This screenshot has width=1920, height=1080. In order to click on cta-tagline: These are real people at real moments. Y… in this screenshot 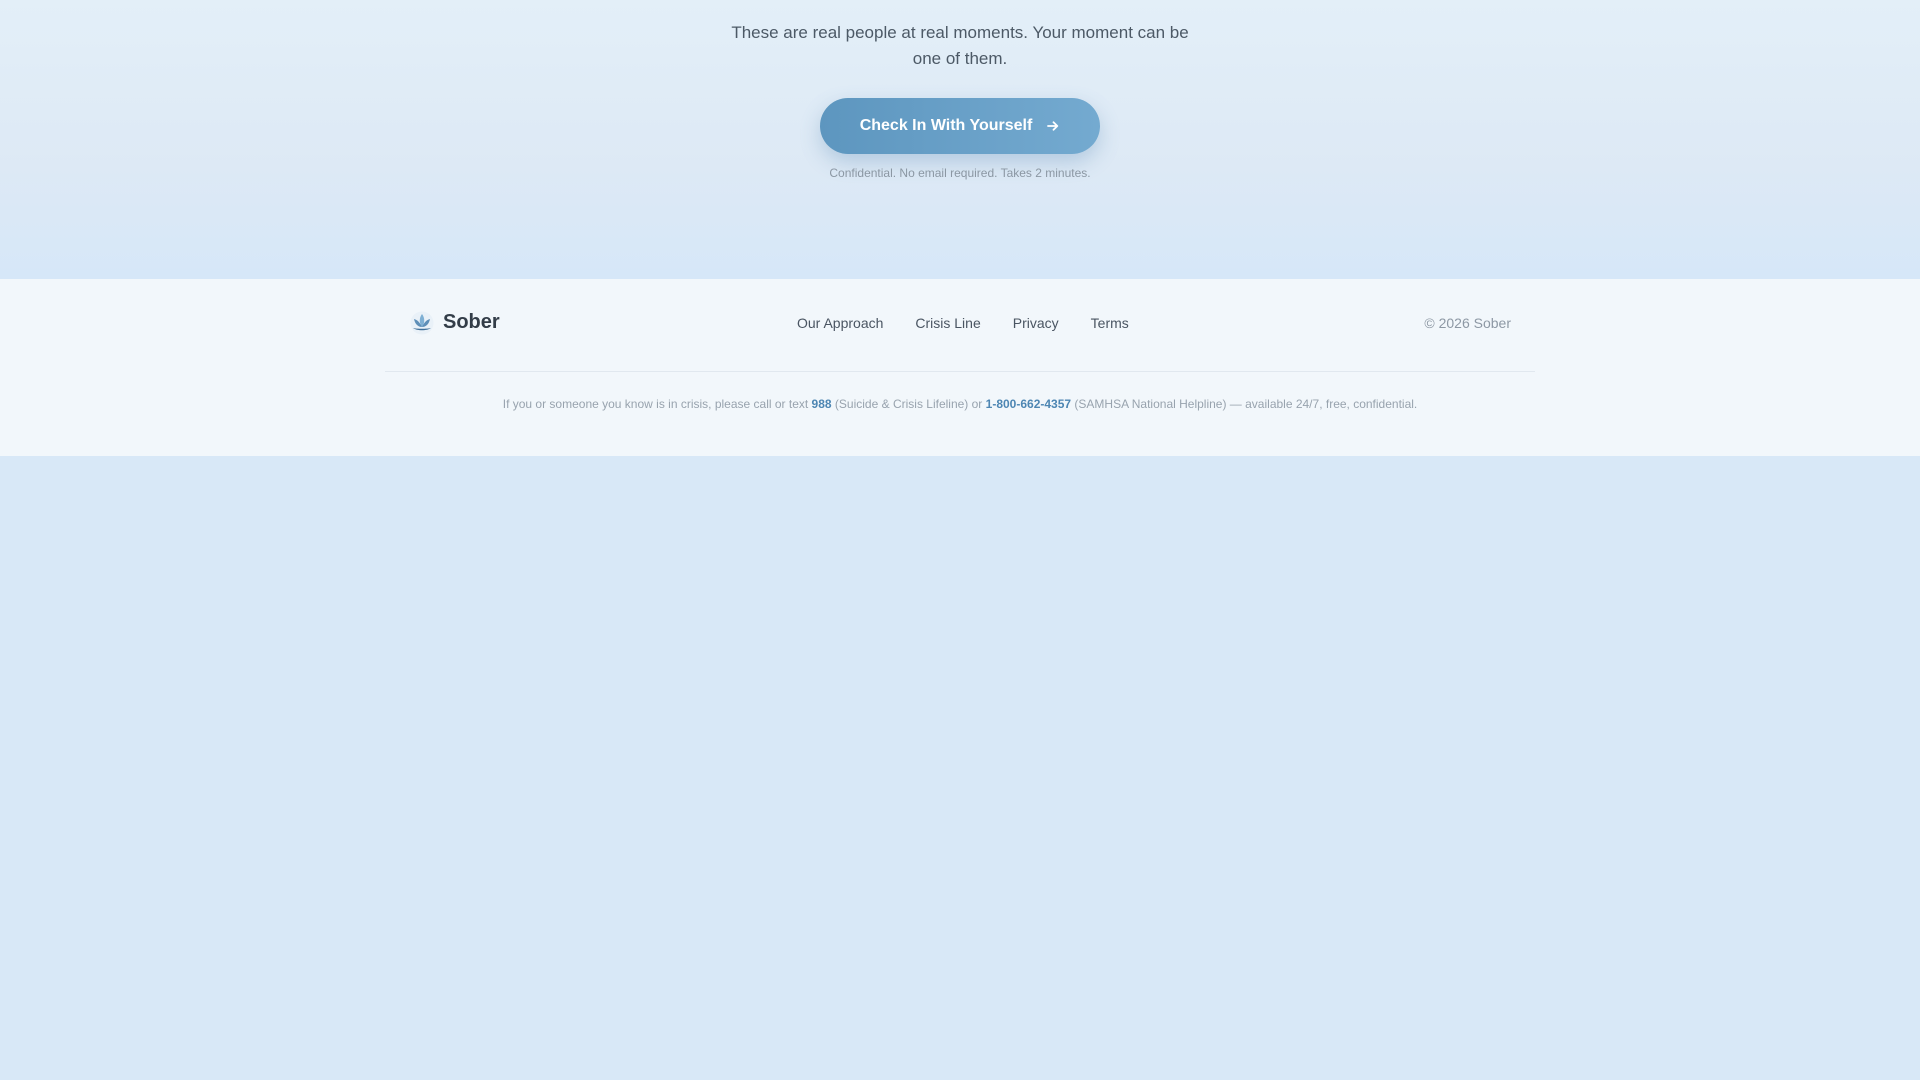, I will do `click(960, 46)`.